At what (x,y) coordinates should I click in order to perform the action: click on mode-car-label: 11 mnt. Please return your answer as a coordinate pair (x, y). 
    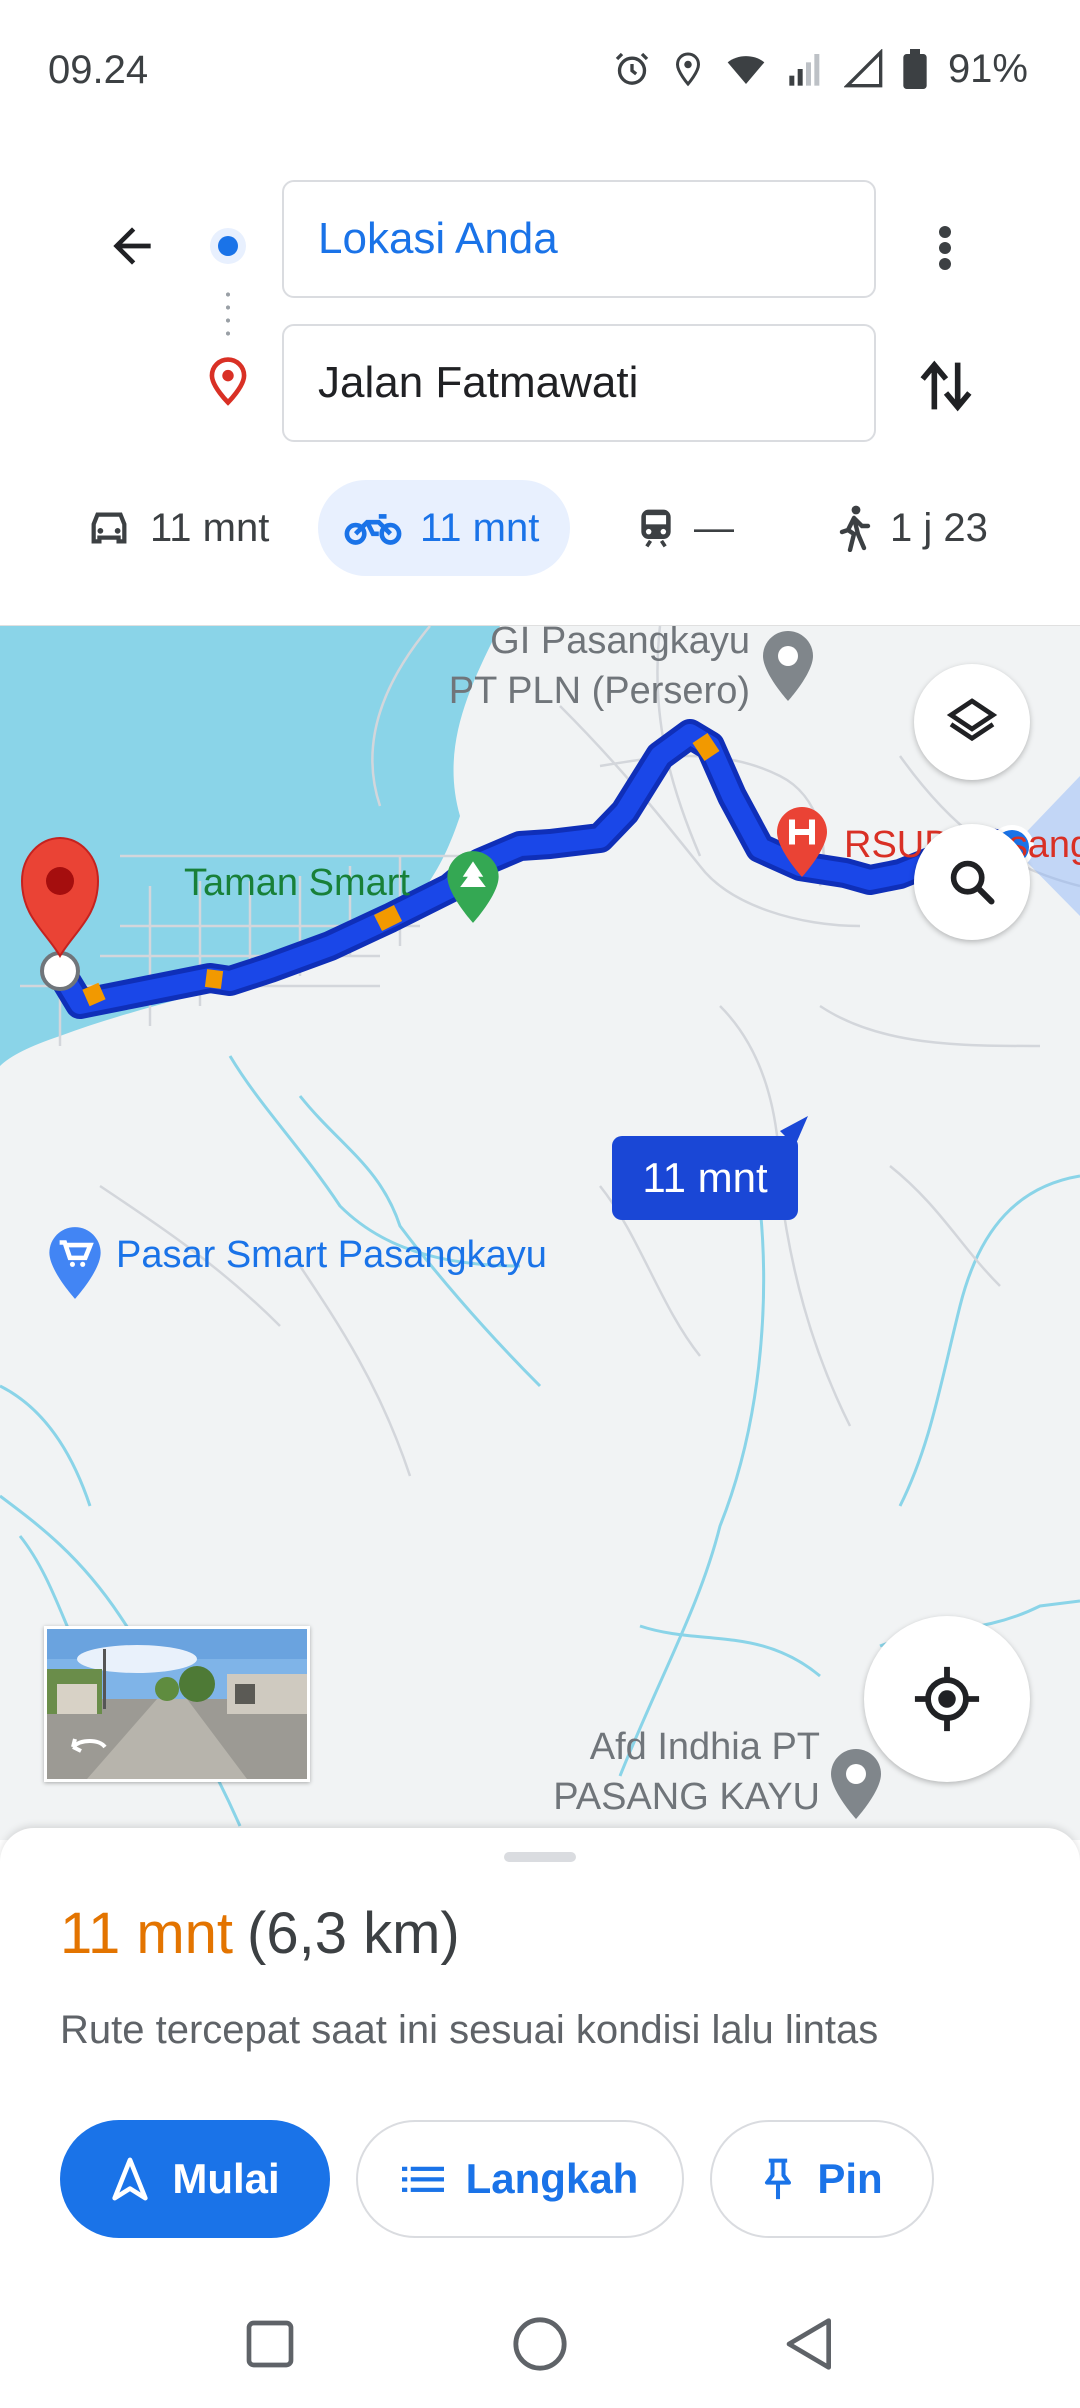
    Looking at the image, I should click on (210, 527).